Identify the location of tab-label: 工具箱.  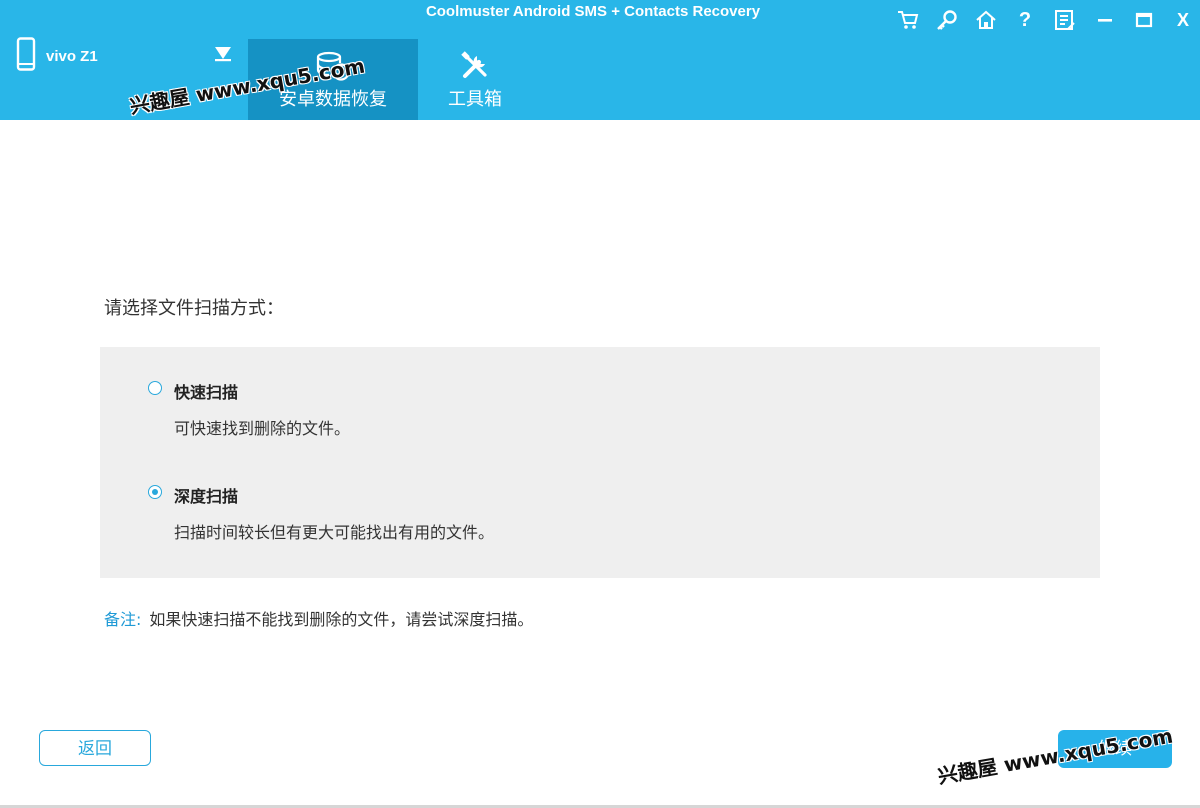
(475, 99).